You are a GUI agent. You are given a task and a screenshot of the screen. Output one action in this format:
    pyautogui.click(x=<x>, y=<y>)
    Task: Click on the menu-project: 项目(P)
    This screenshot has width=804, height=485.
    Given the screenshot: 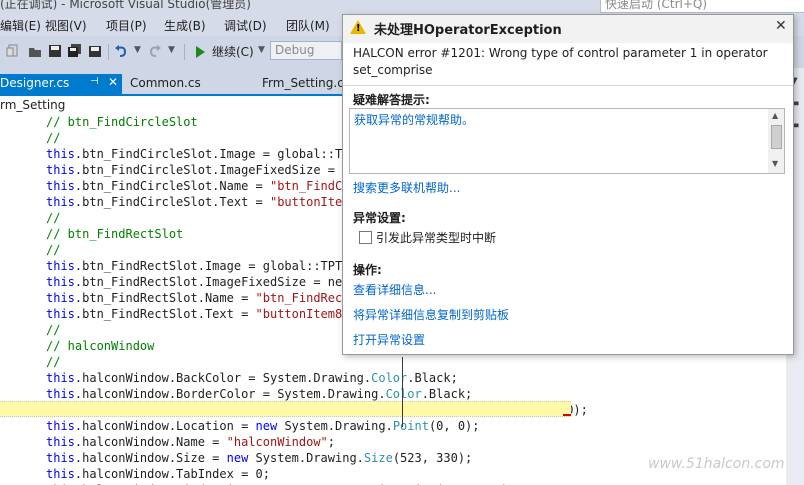 What is the action you would take?
    pyautogui.click(x=126, y=25)
    